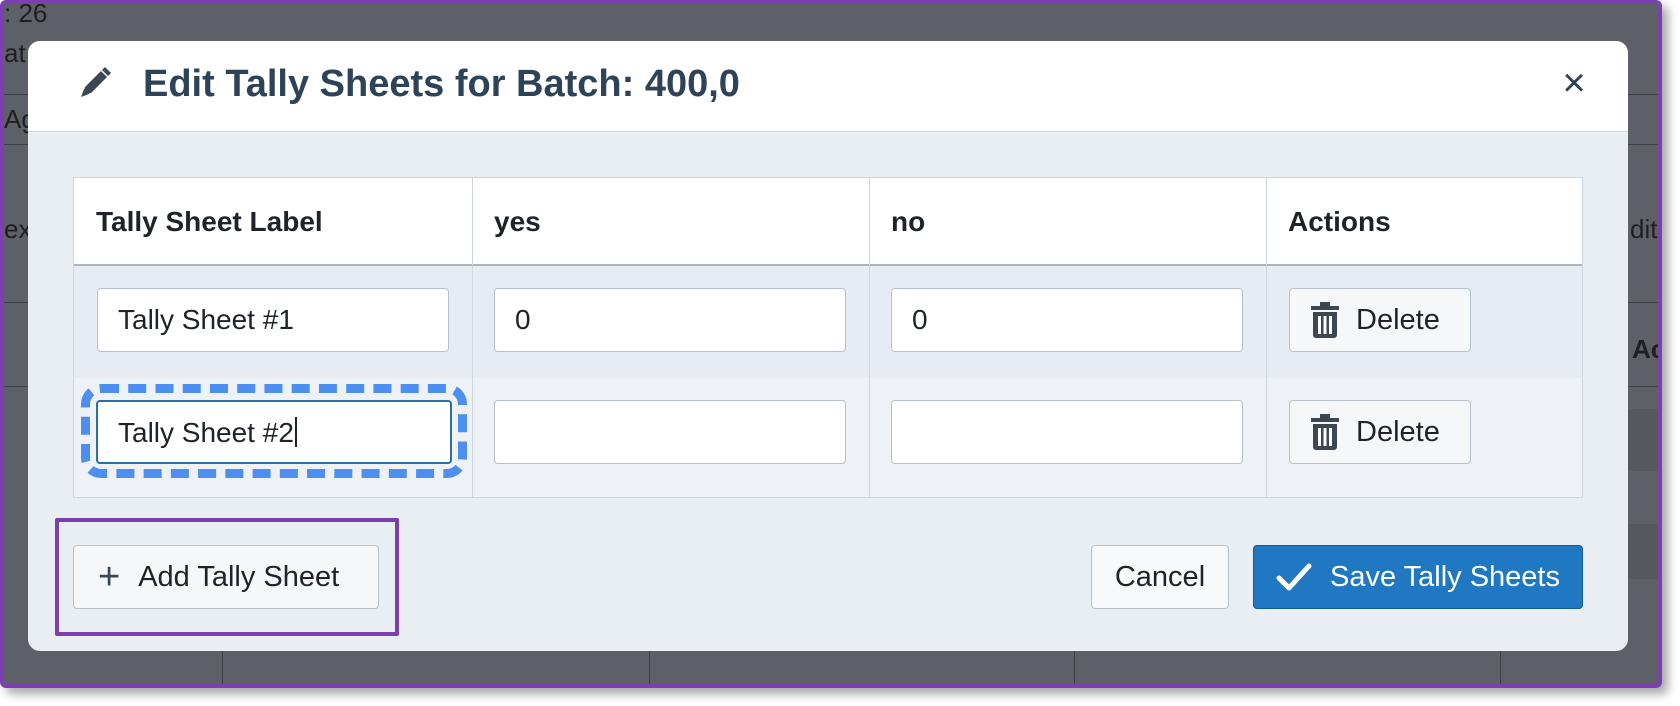 The width and height of the screenshot is (1680, 706). Describe the element at coordinates (1067, 432) in the screenshot. I see `no-count-input` at that location.